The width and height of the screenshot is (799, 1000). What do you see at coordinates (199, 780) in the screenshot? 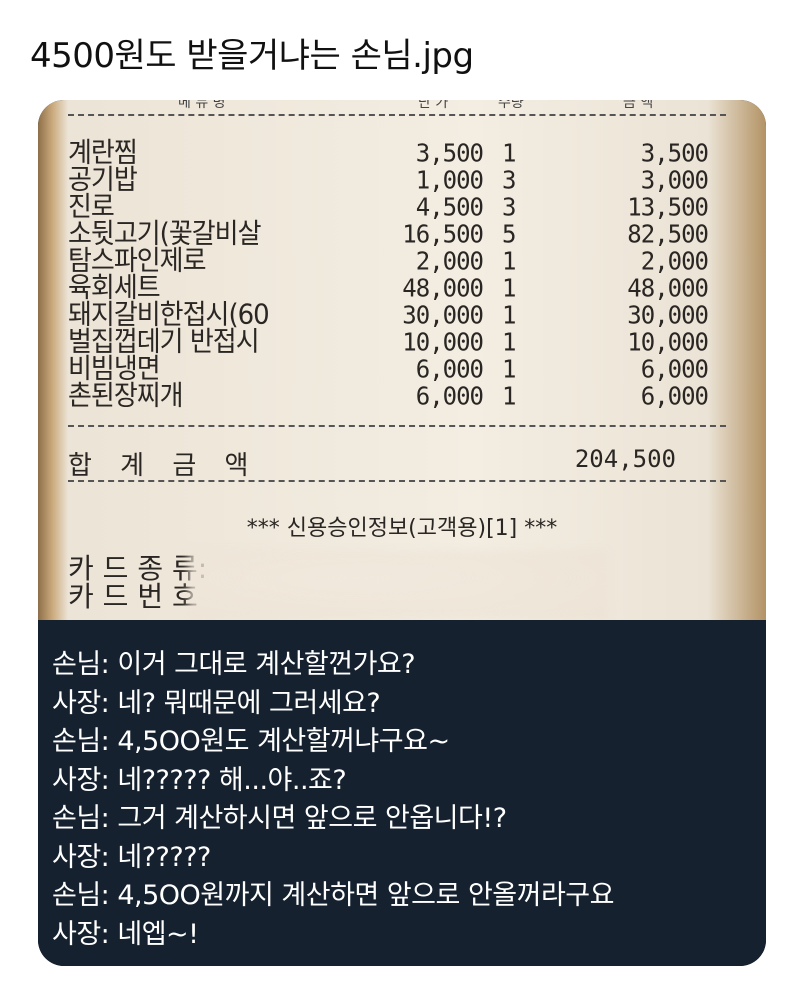
I see `dialogue-line: 사장: 네????? 해...야..죠?` at bounding box center [199, 780].